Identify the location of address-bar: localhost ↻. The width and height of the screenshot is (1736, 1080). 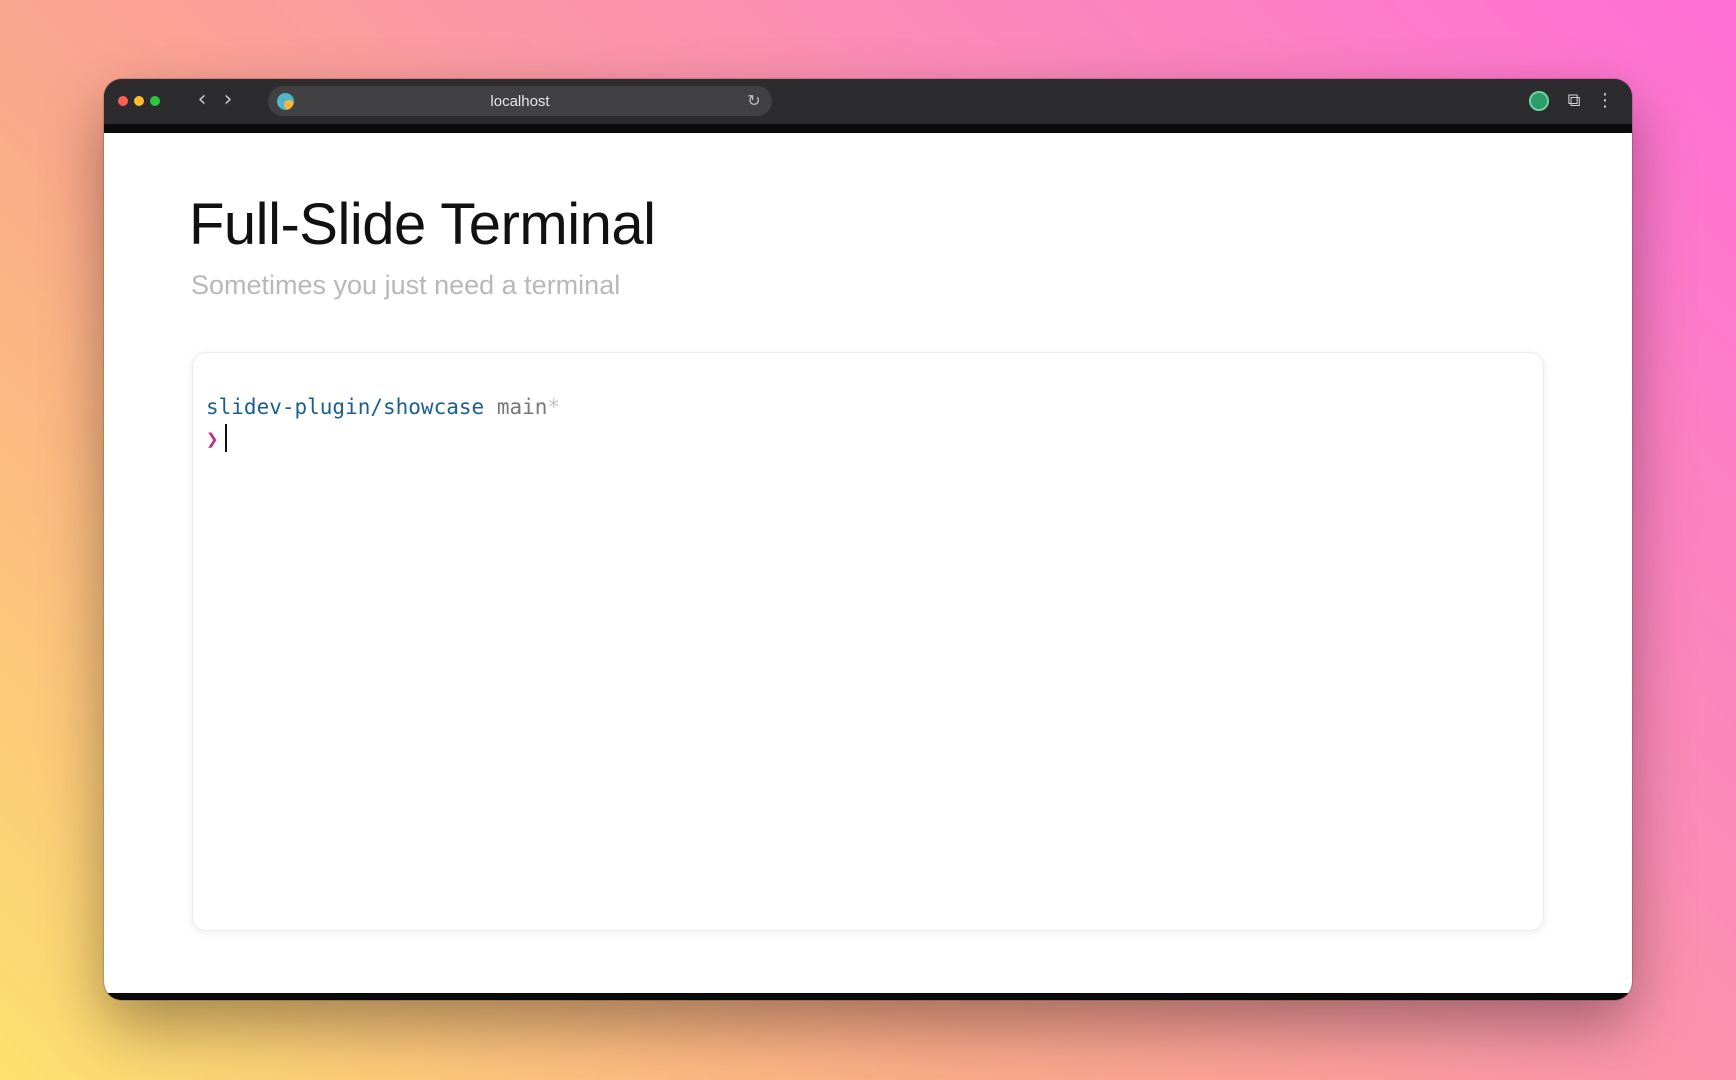
(520, 101).